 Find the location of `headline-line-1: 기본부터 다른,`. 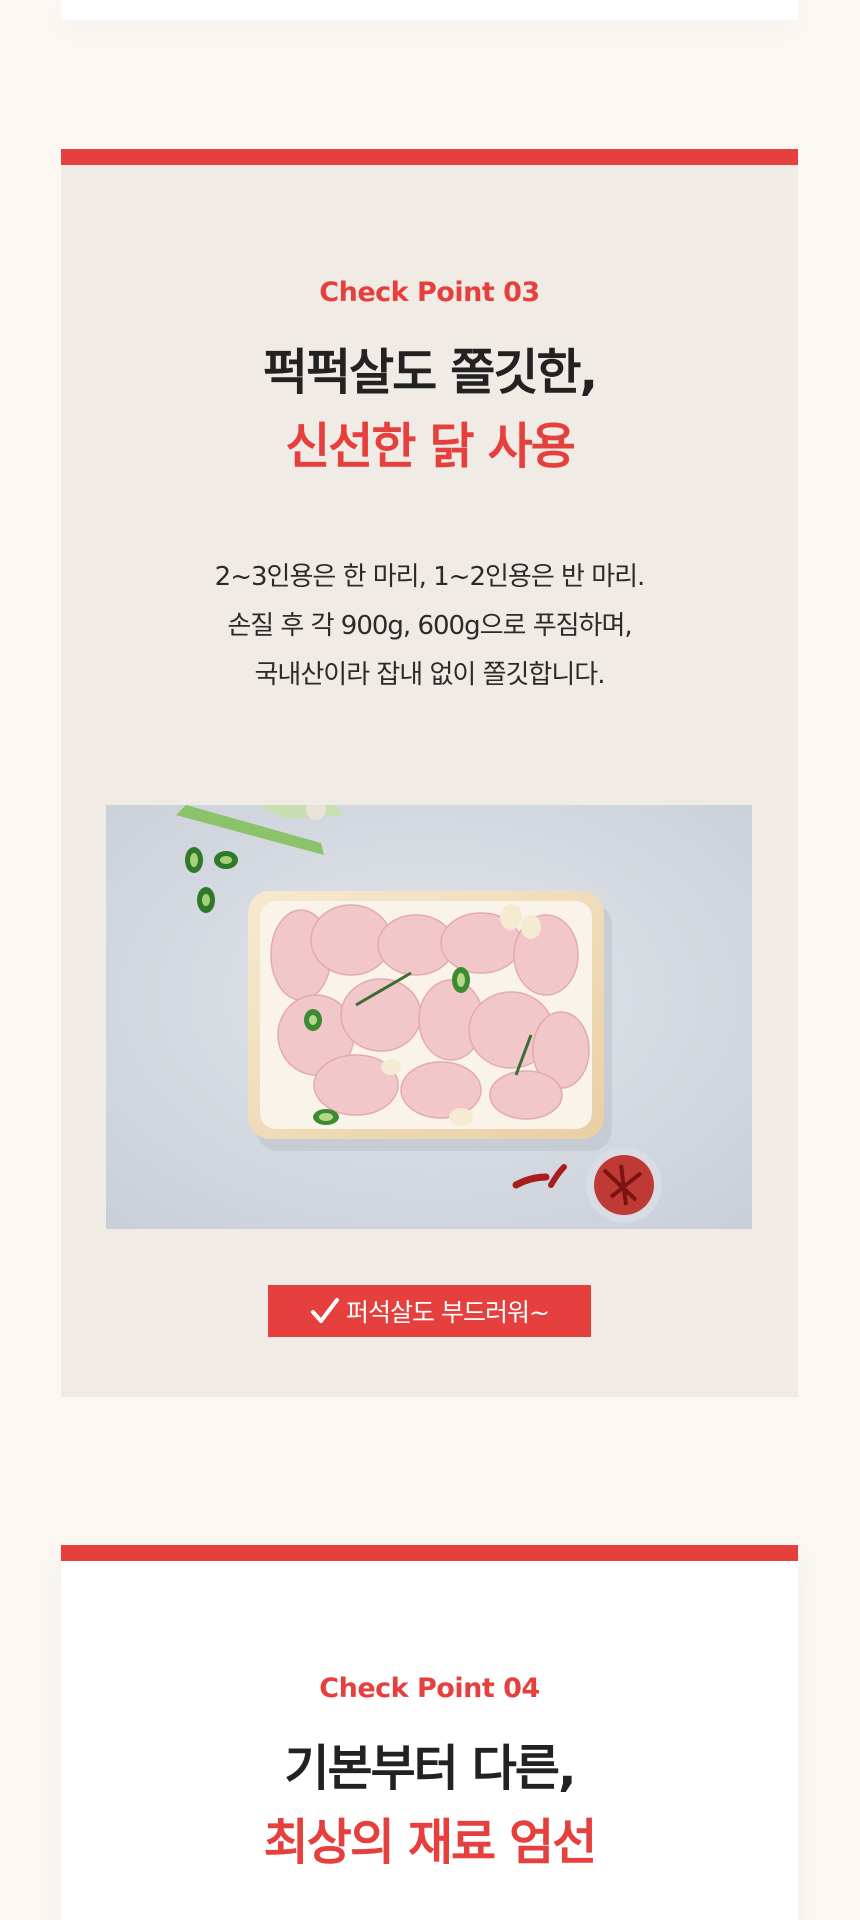

headline-line-1: 기본부터 다른, is located at coordinates (430, 1768).